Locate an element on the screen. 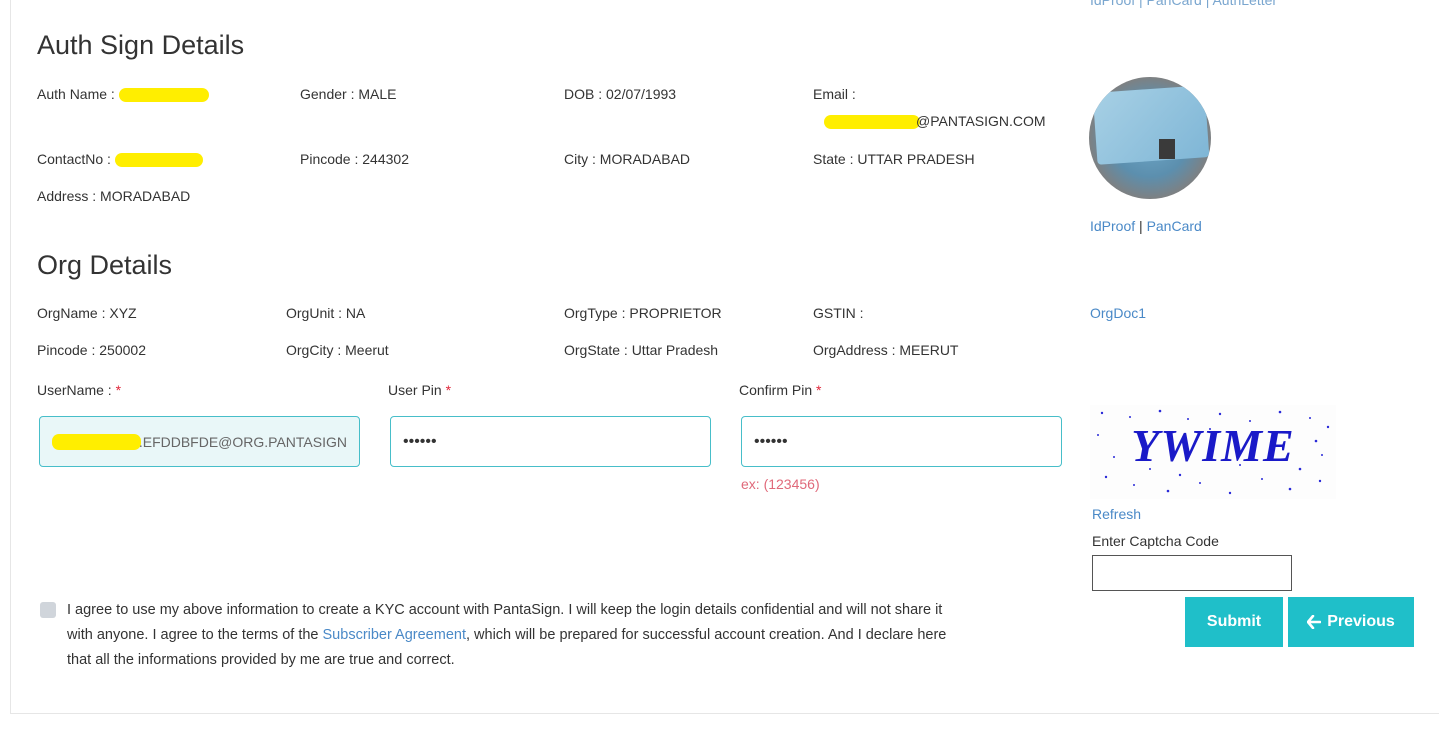  agree-checkbox is located at coordinates (48, 610).